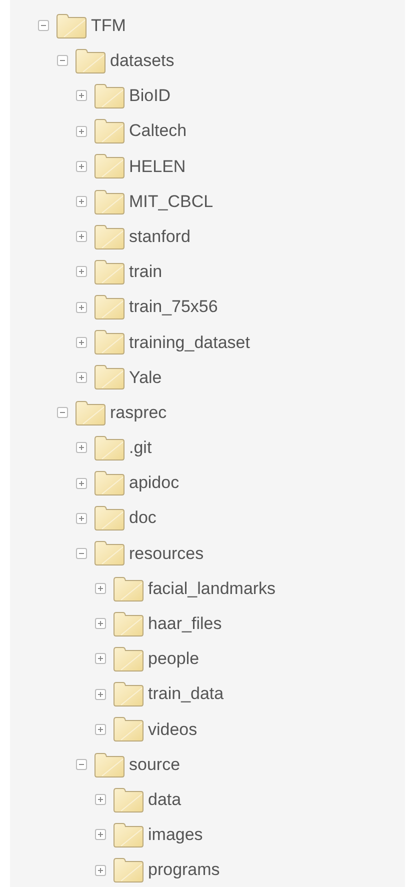 The height and width of the screenshot is (887, 415). Describe the element at coordinates (189, 343) in the screenshot. I see `folder-name: training_dataset` at that location.